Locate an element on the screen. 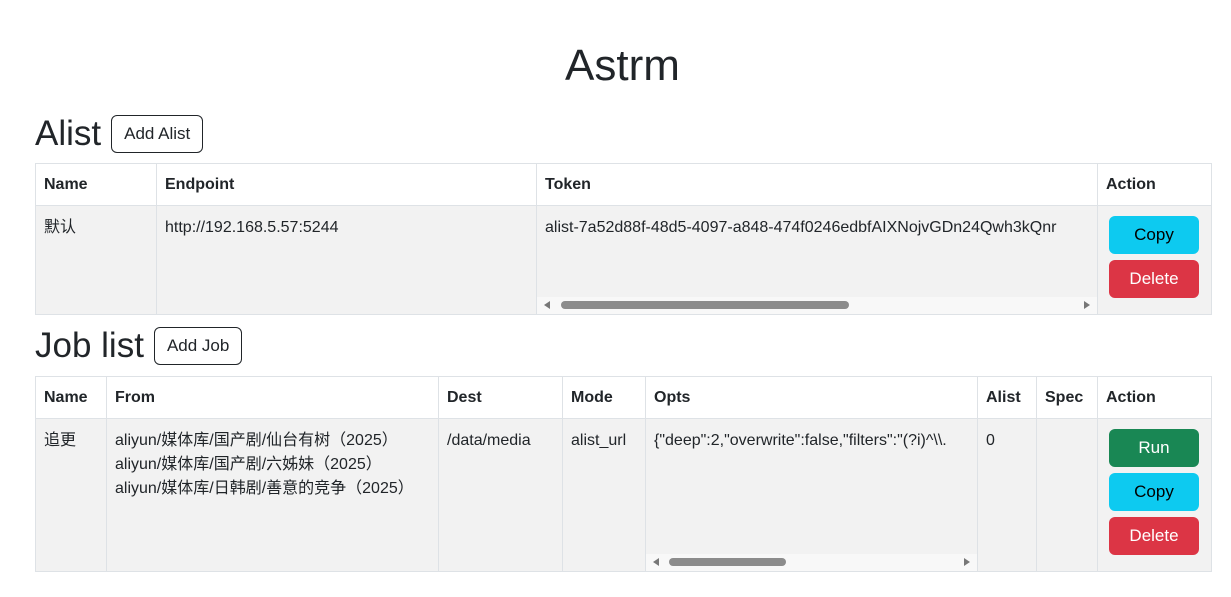  column-header-token: Token is located at coordinates (817, 184).